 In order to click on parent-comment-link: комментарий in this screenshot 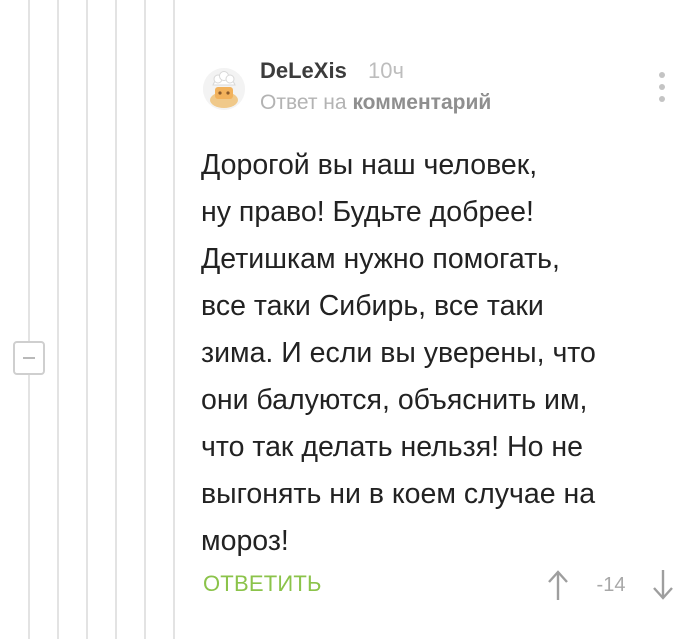, I will do `click(421, 102)`.